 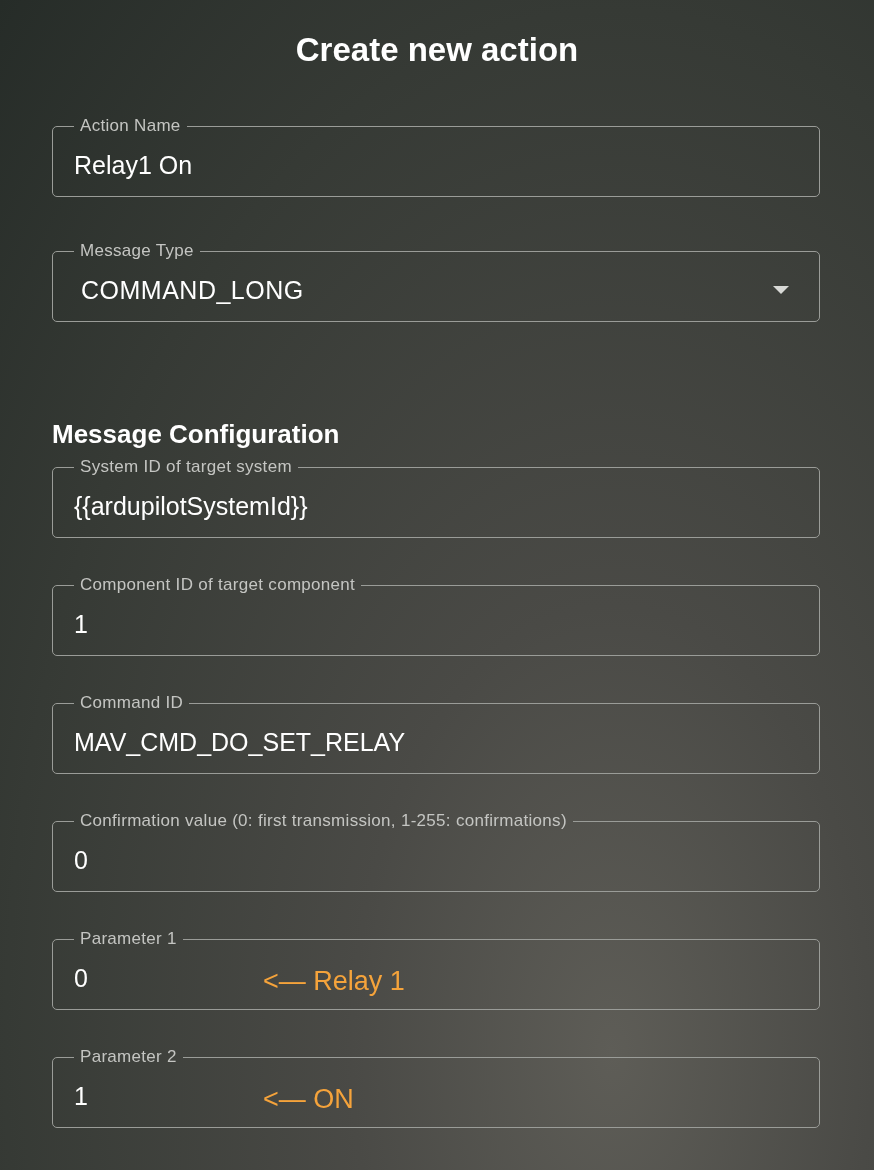 I want to click on annotation-text: <— ON, so click(x=308, y=1099).